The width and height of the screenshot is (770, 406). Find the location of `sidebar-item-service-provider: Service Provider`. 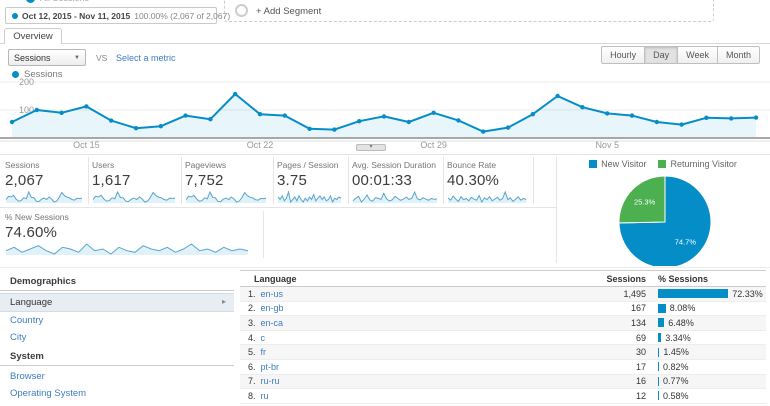

sidebar-item-service-provider: Service Provider is located at coordinates (117, 404).